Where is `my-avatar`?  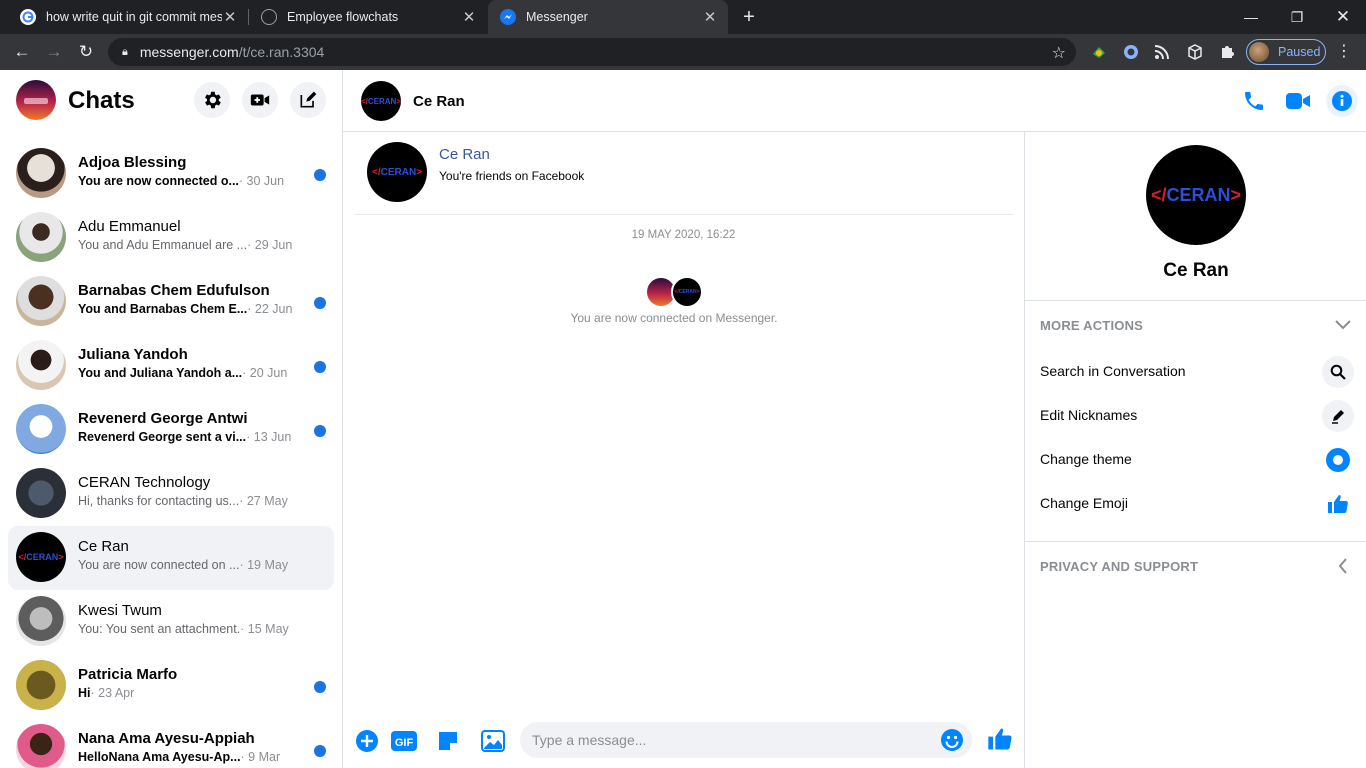 my-avatar is located at coordinates (36, 100).